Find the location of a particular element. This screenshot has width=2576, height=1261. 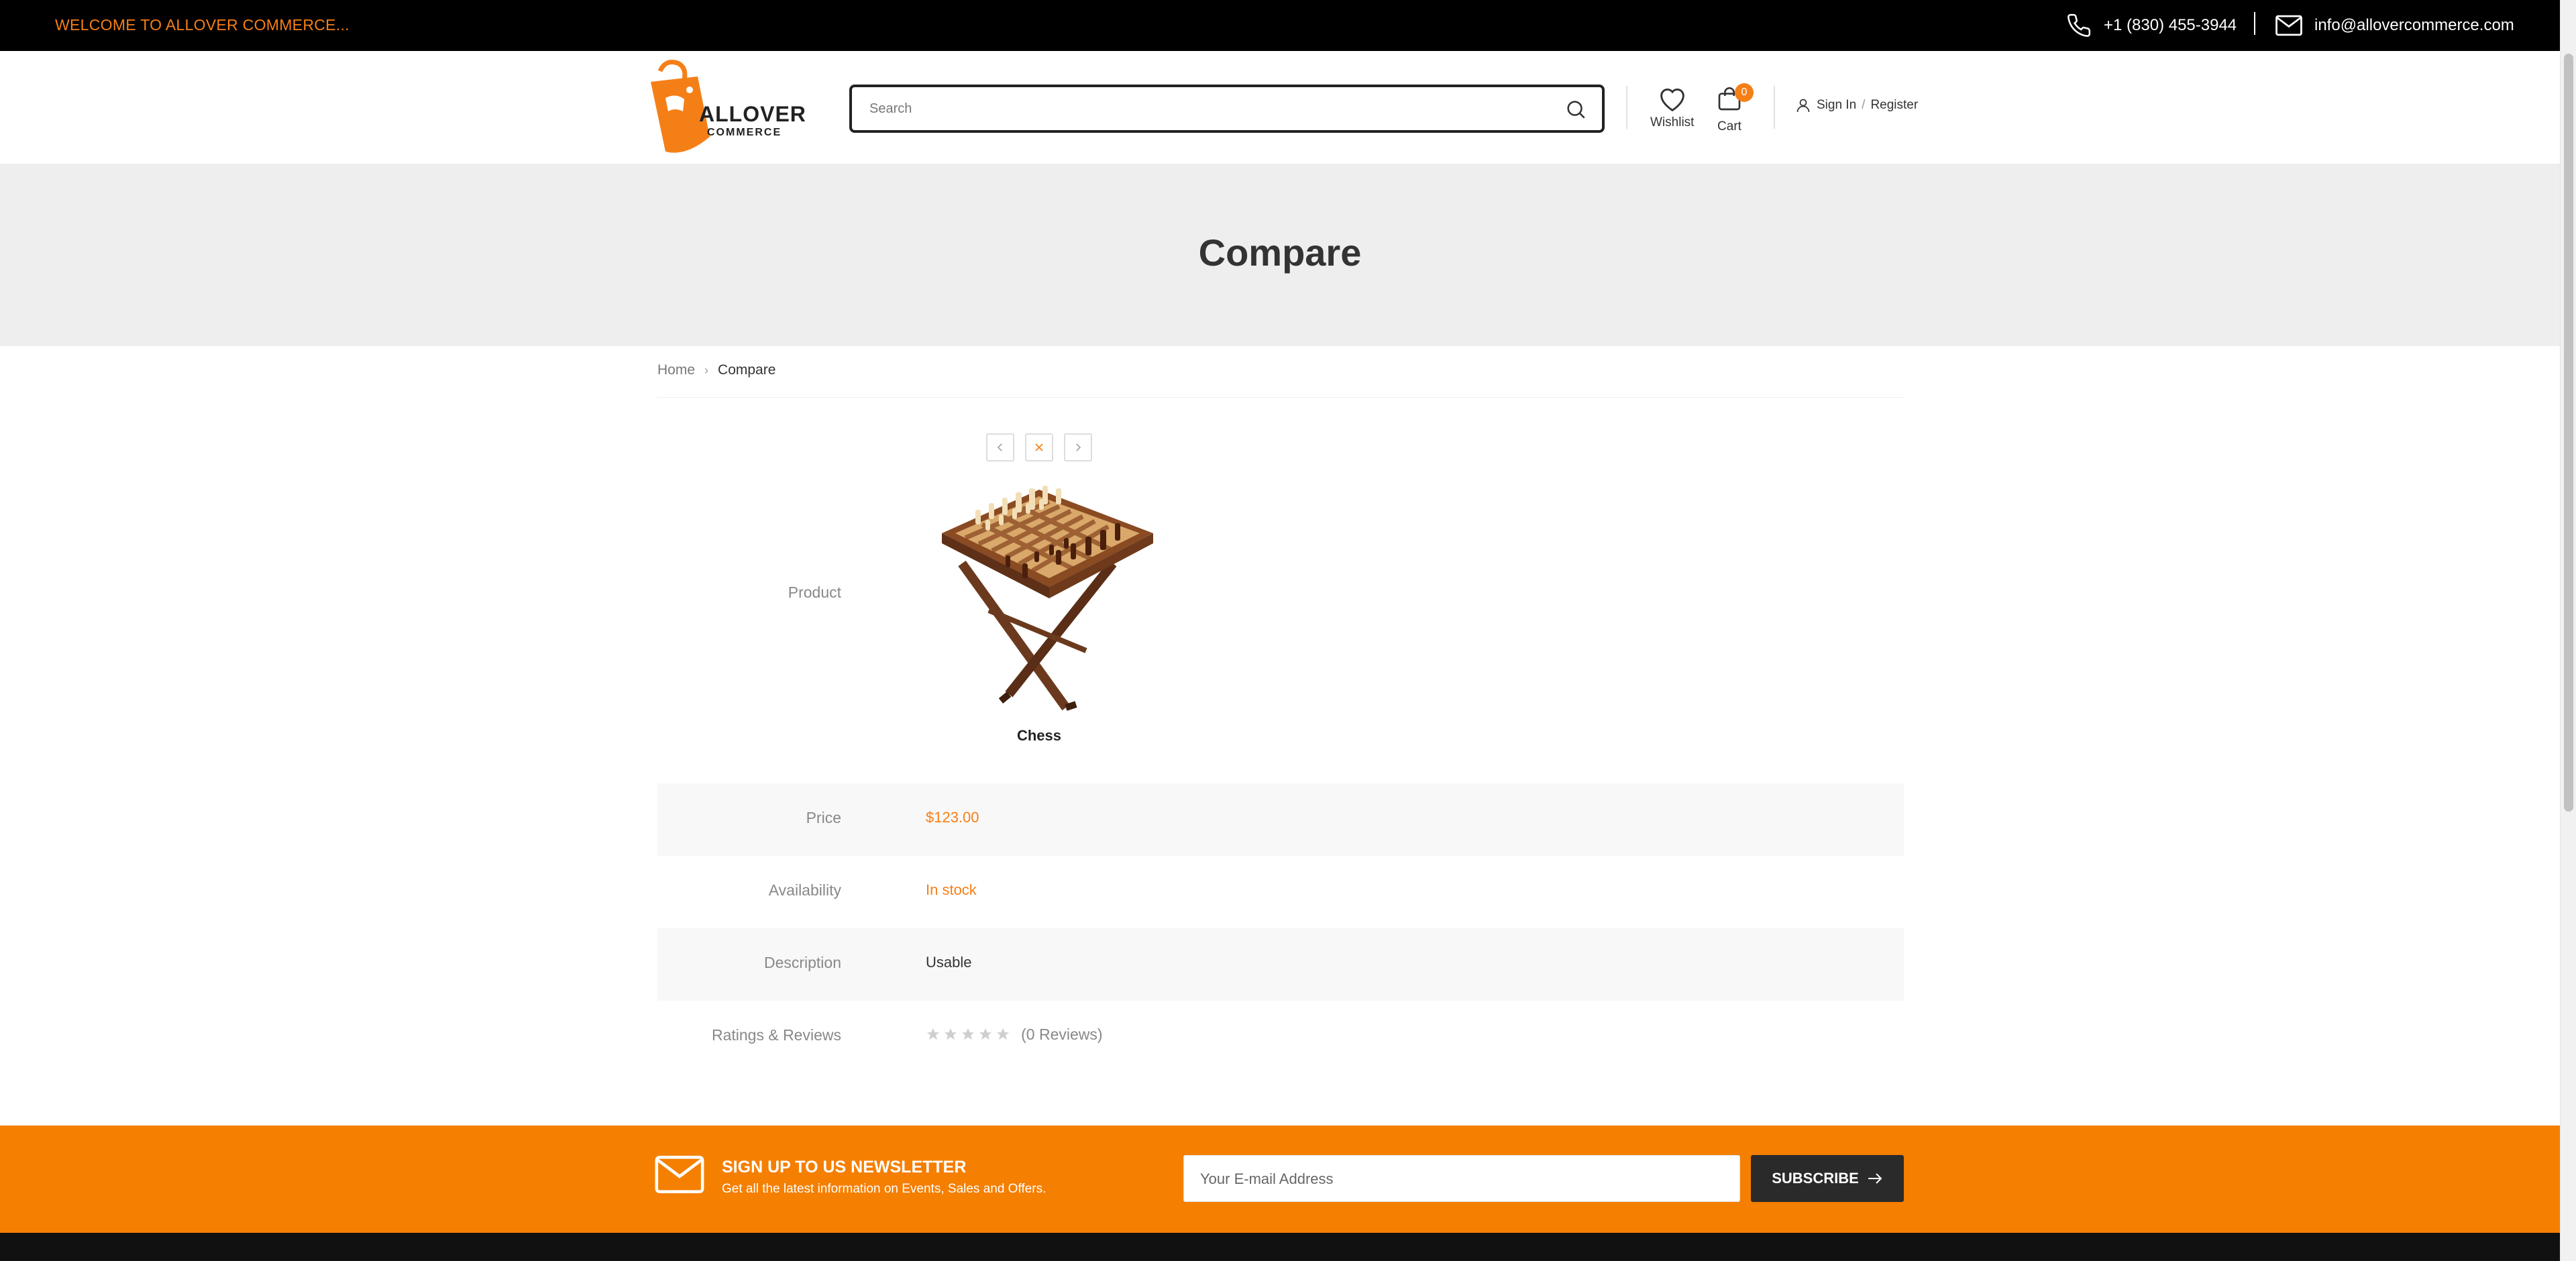

newsletter-email-box is located at coordinates (1461, 1178).